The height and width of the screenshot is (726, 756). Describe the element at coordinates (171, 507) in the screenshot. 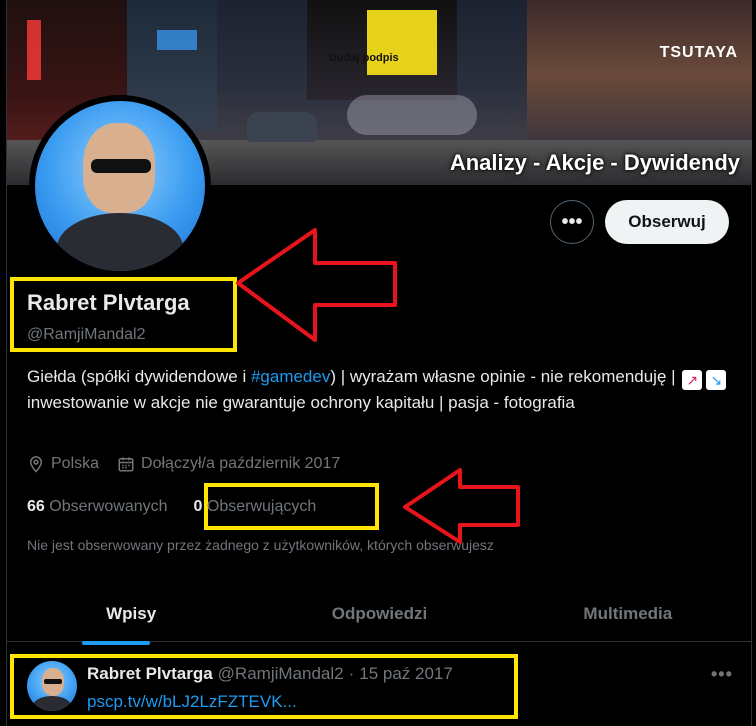

I see `profile-stats: 66 Obserwowanych 0 Obserwujących` at that location.